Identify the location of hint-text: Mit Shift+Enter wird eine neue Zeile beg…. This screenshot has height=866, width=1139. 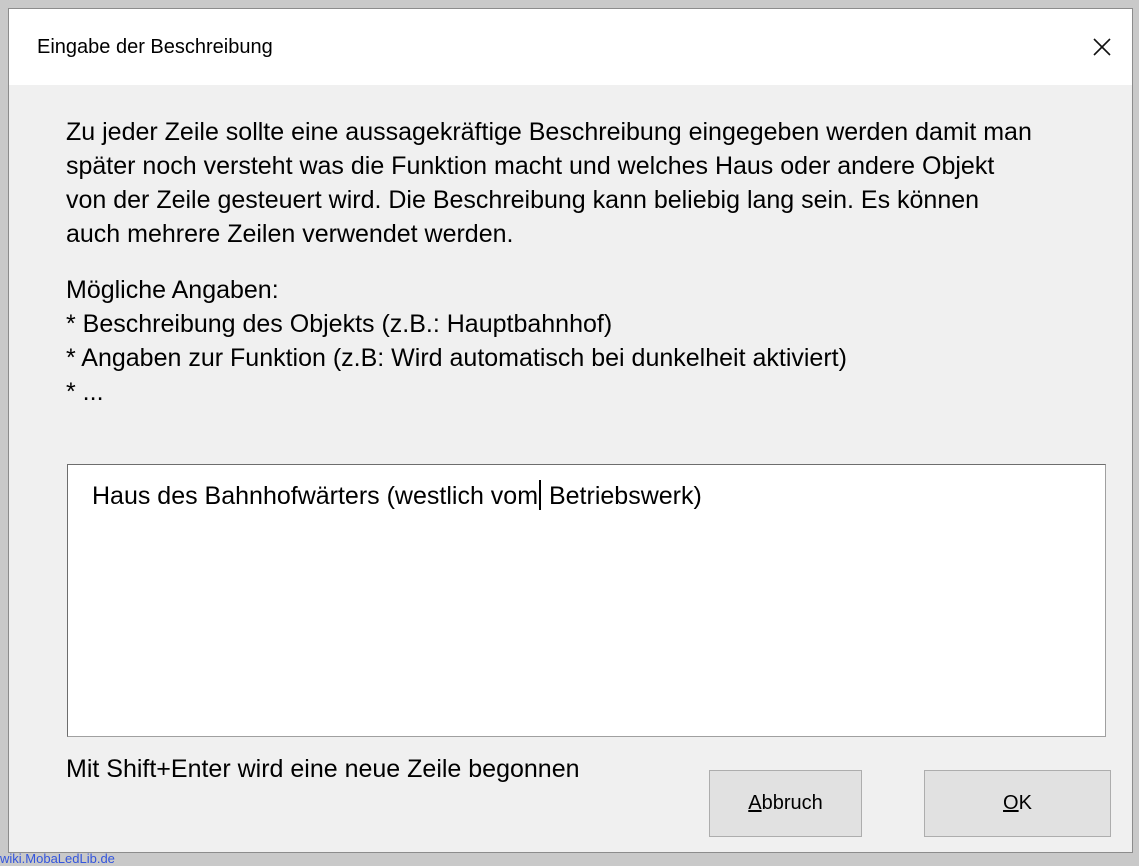
(323, 769).